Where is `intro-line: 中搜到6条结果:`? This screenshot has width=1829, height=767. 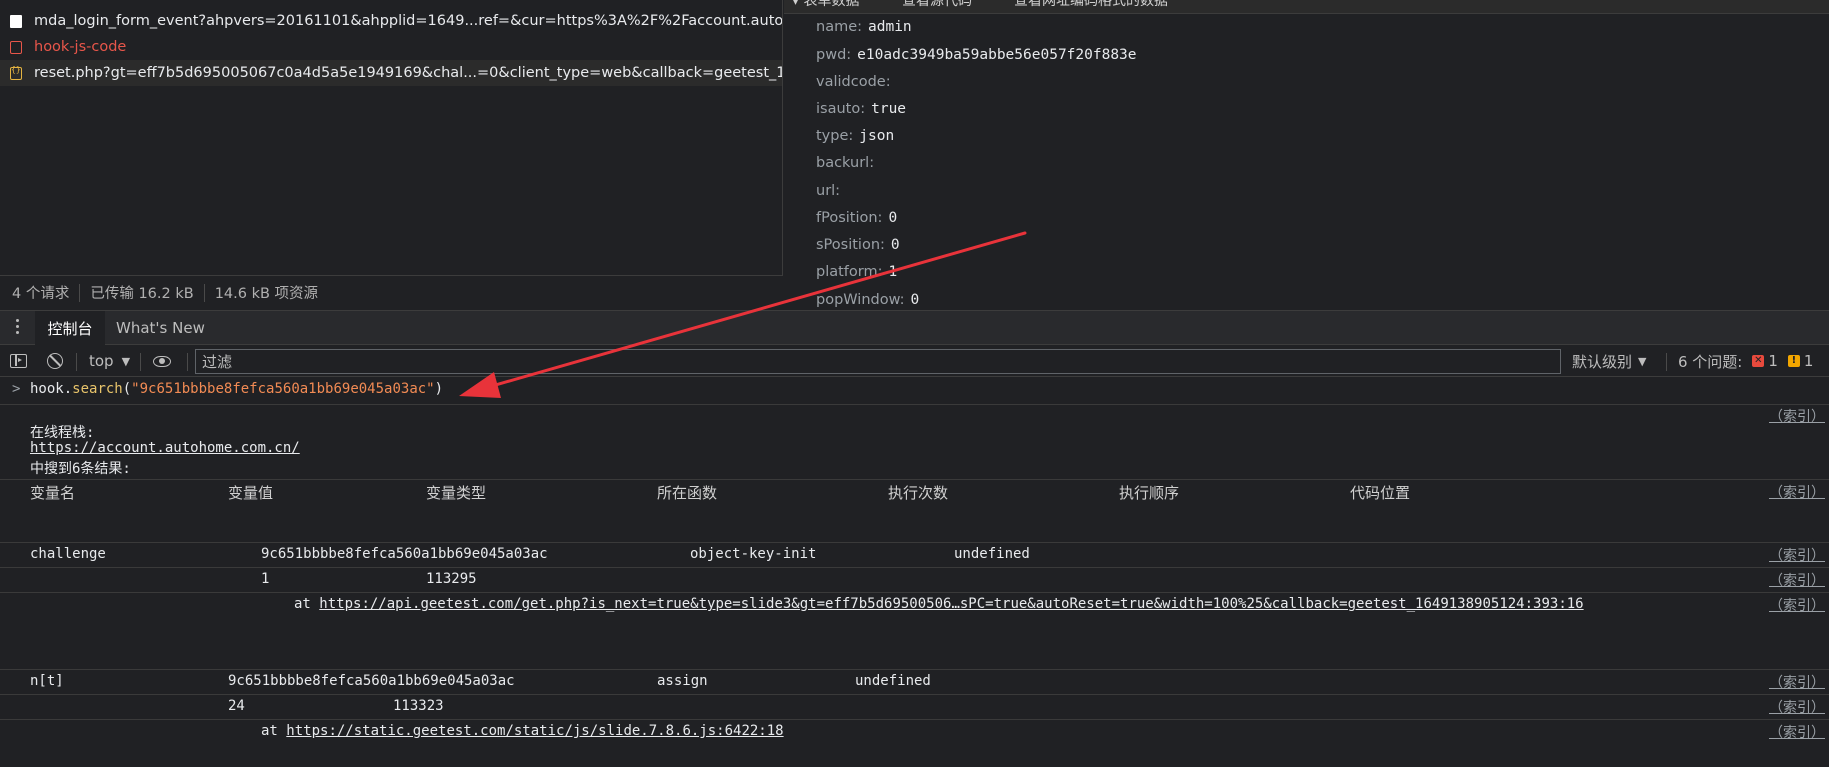
intro-line: 中搜到6条结果: is located at coordinates (80, 469).